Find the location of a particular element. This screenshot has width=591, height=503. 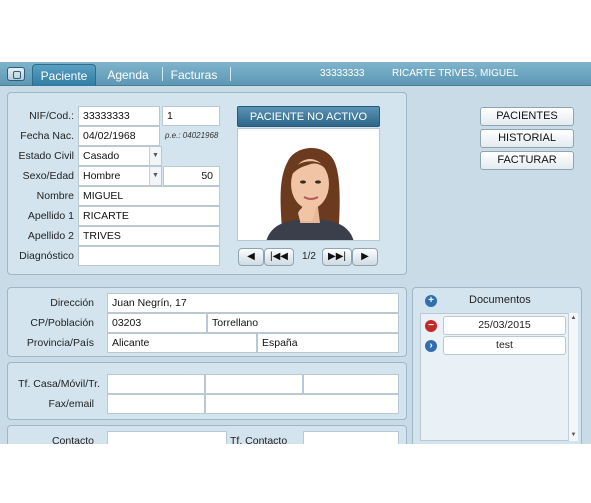

email-field is located at coordinates (302, 404).